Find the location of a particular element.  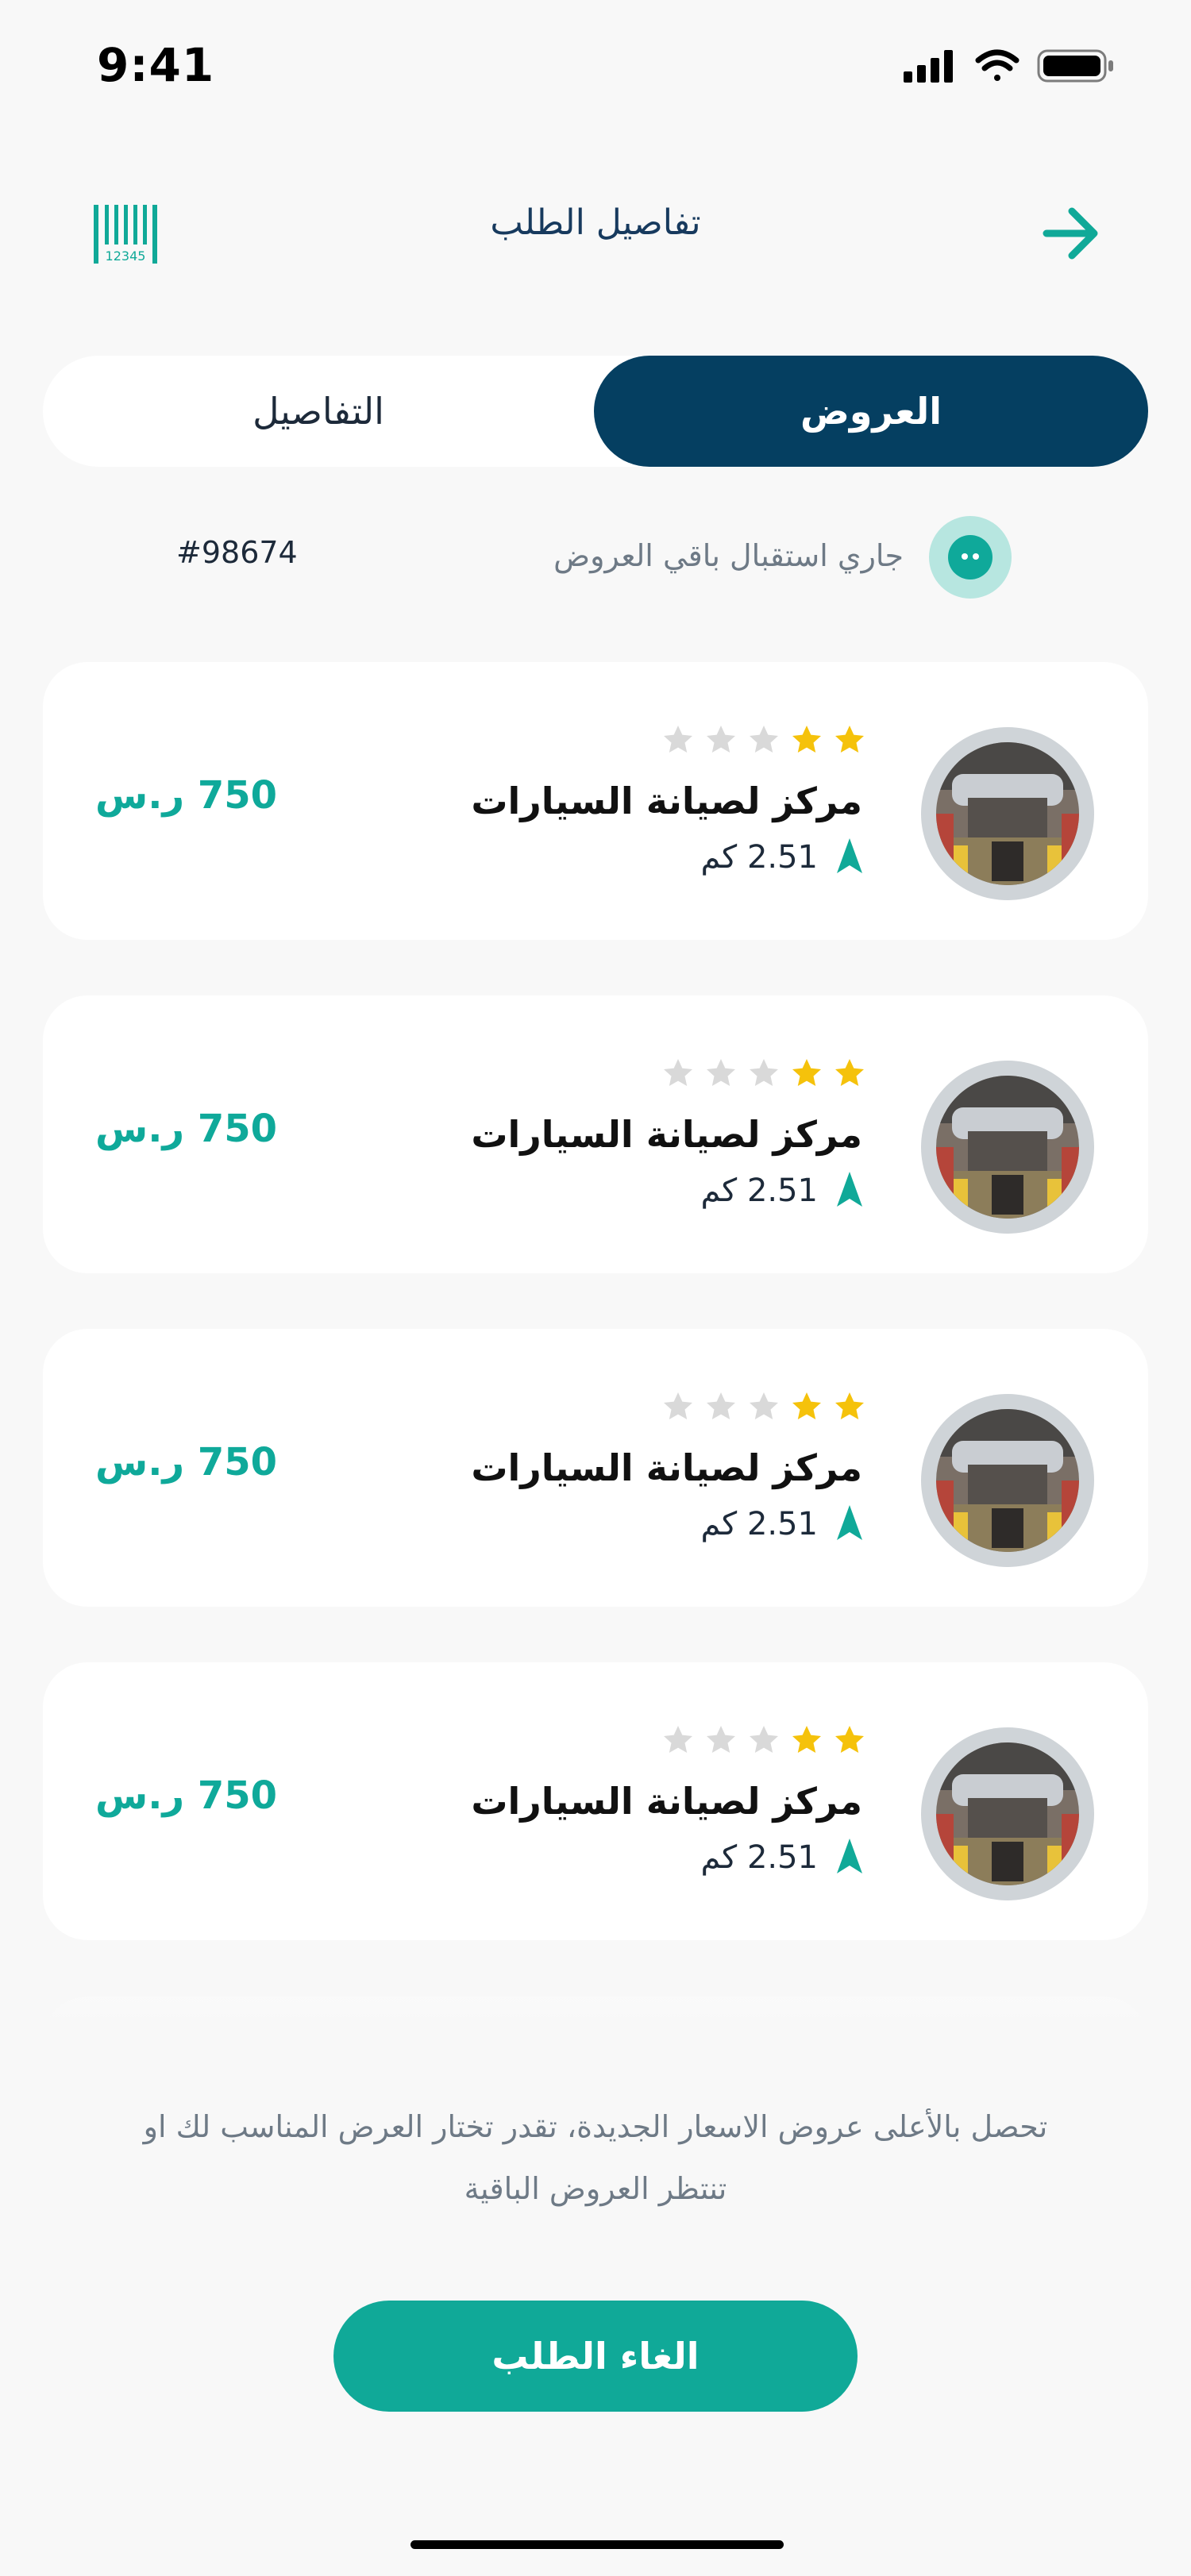

tab-offers: العروض is located at coordinates (871, 411).